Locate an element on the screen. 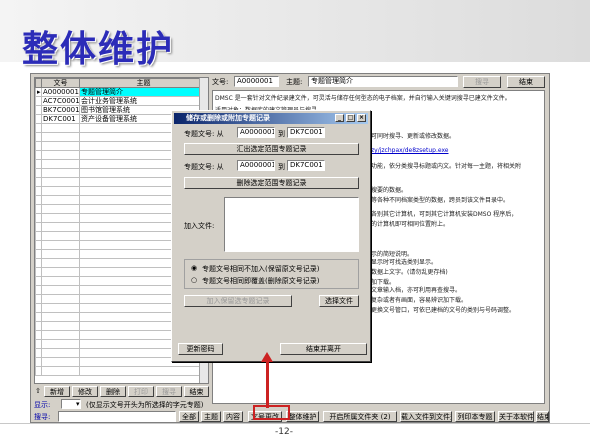 The width and height of the screenshot is (590, 445). range-from-1: A0000001 is located at coordinates (256, 132).